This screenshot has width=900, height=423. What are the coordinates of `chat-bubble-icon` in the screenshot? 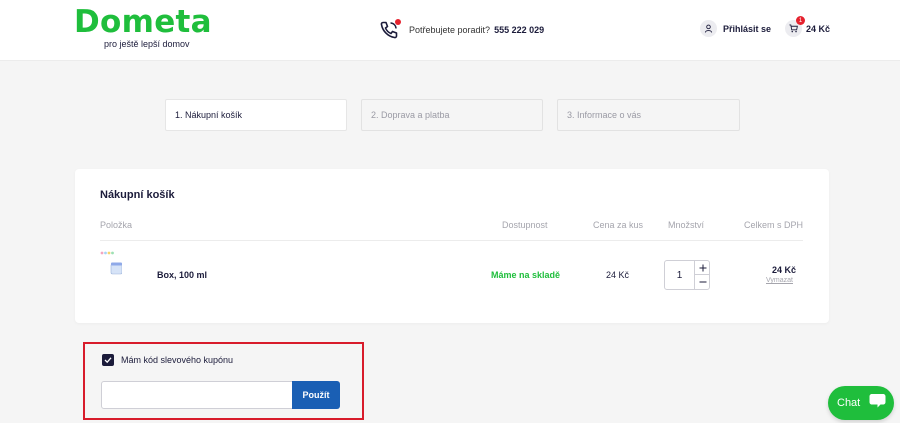 It's located at (877, 403).